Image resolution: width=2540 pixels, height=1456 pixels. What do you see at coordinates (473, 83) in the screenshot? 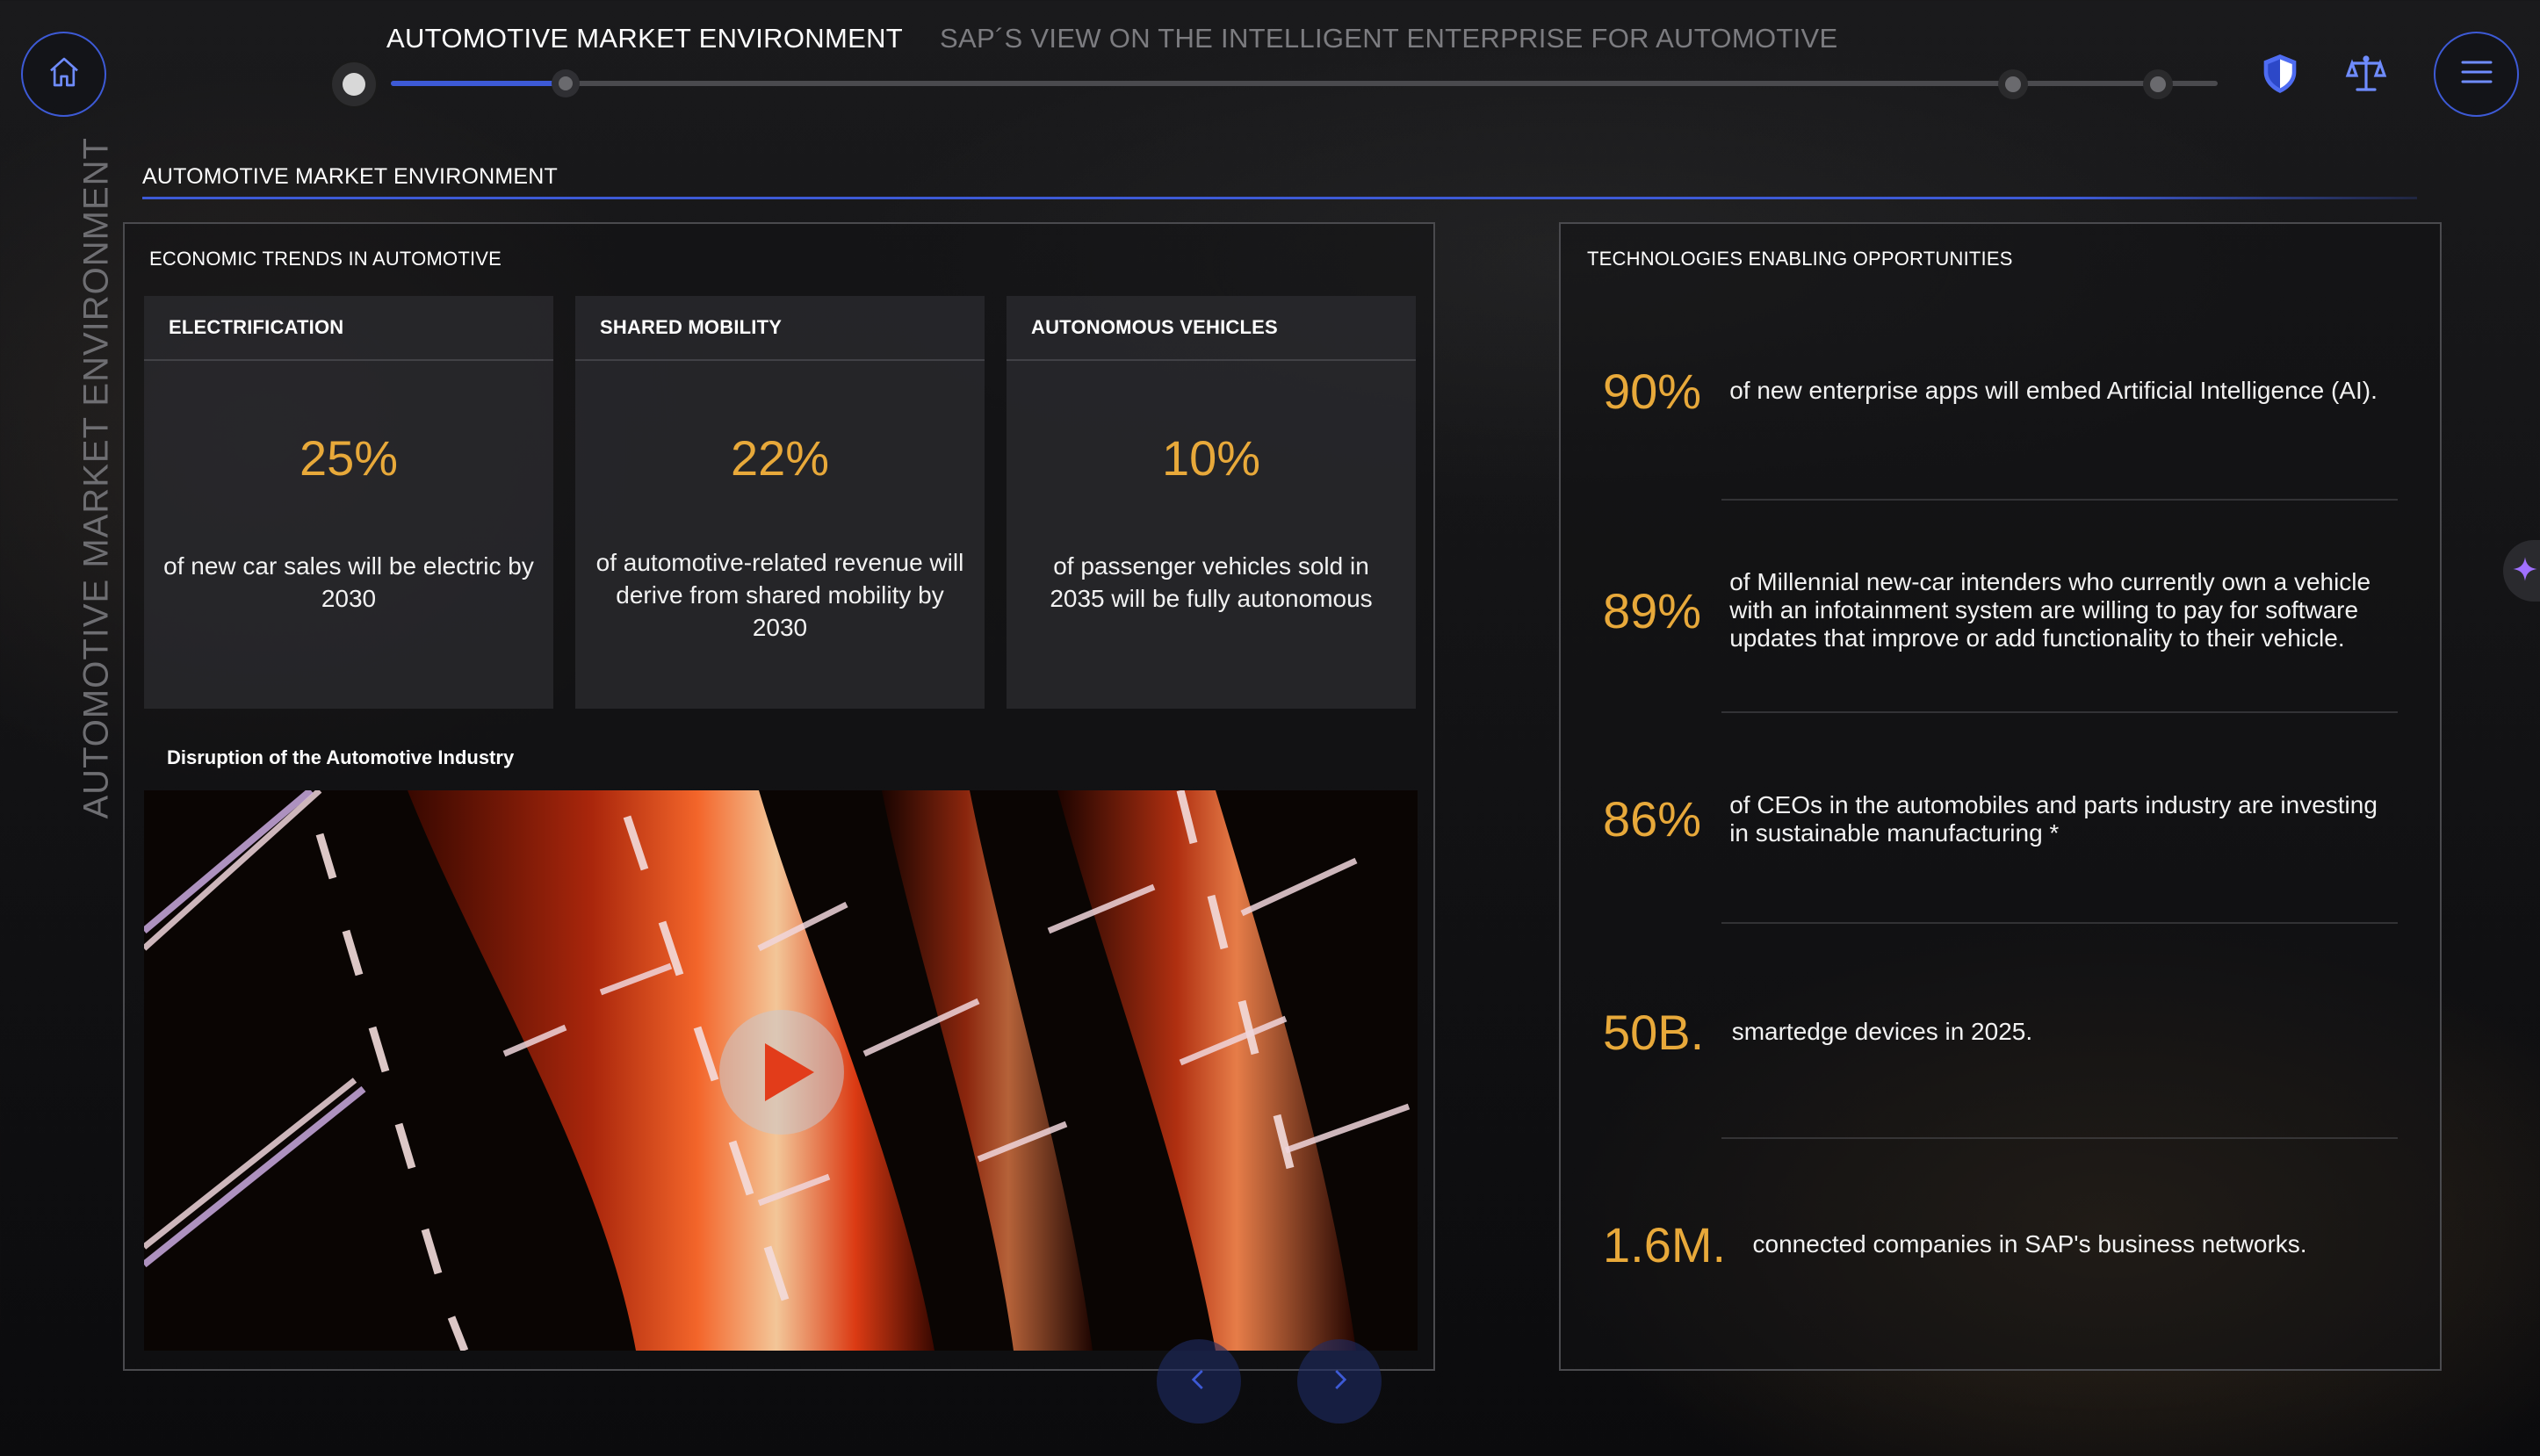
I see `progress-fill` at bounding box center [473, 83].